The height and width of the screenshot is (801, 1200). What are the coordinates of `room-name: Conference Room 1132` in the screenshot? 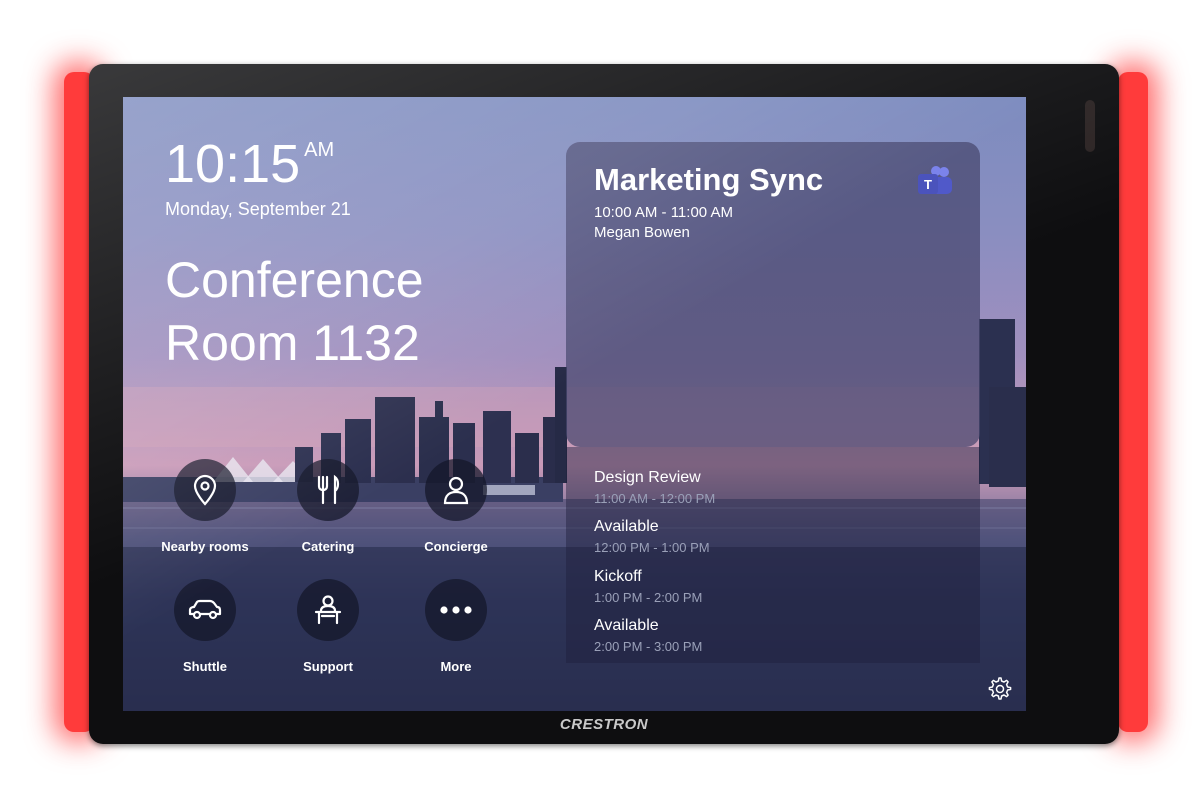 It's located at (330, 312).